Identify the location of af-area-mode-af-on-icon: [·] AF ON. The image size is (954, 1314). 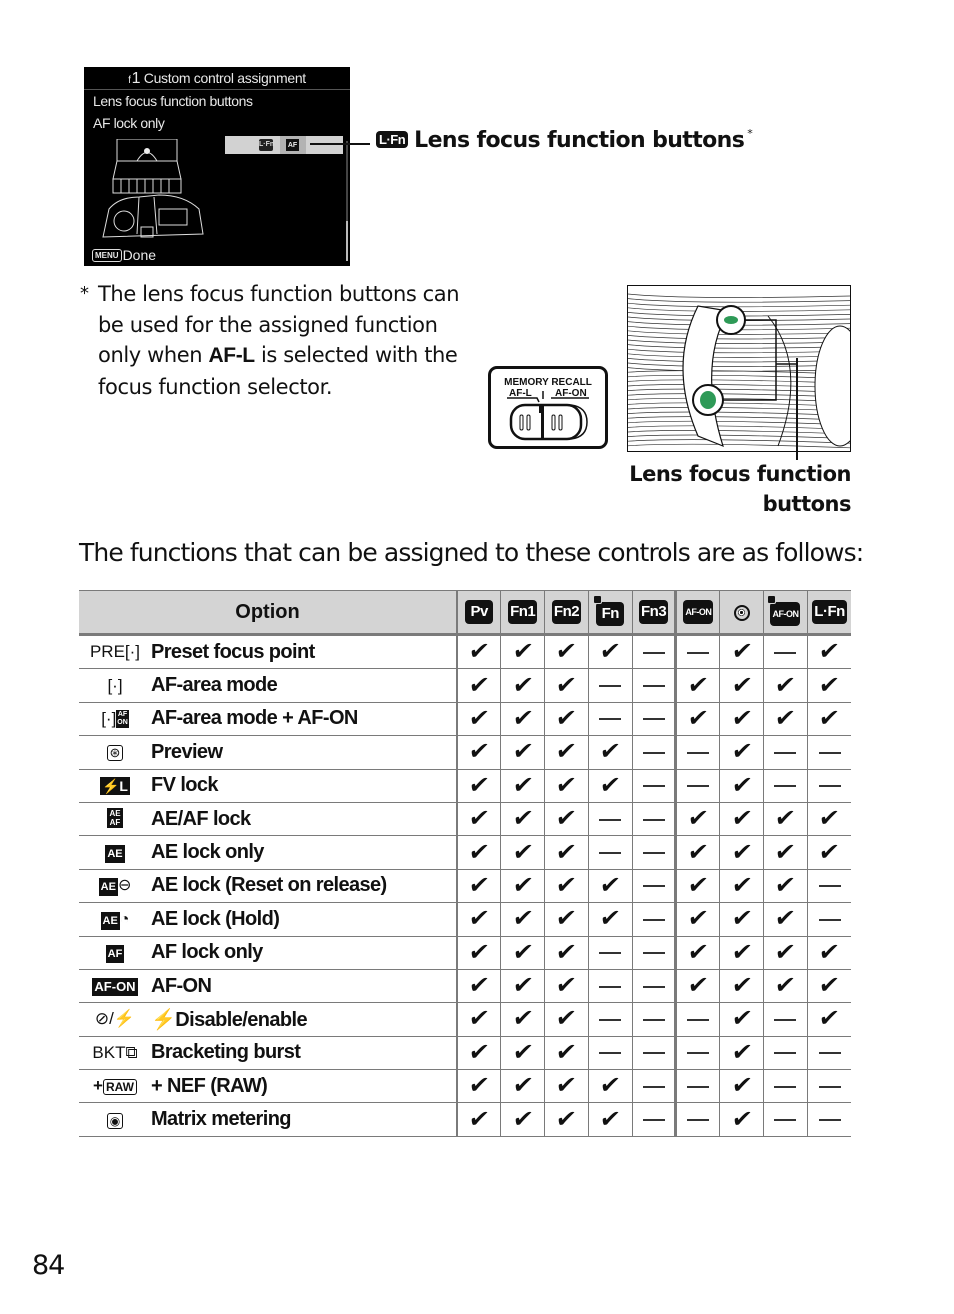
(115, 719).